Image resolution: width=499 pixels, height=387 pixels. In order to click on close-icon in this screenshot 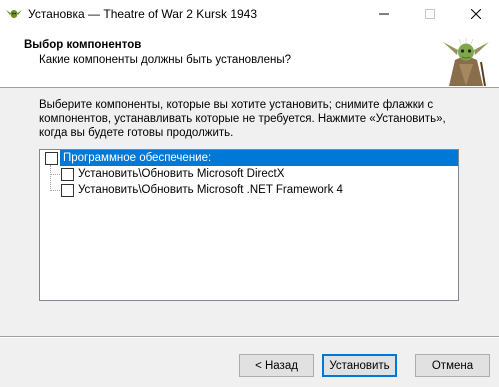, I will do `click(476, 15)`.